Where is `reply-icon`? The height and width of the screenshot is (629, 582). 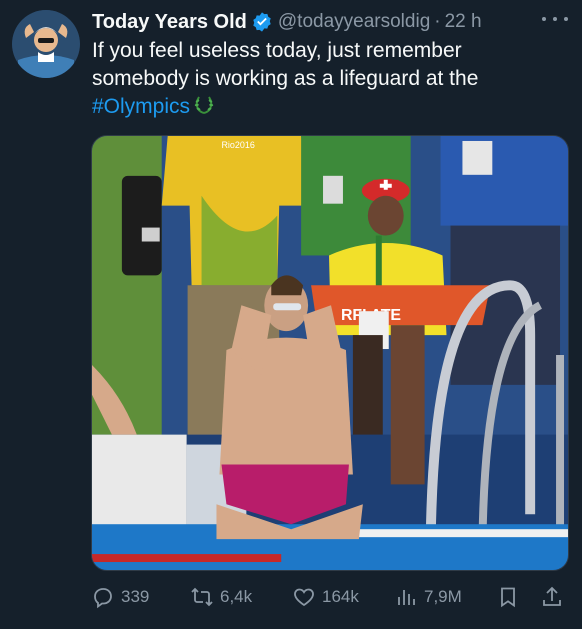
reply-icon is located at coordinates (103, 598).